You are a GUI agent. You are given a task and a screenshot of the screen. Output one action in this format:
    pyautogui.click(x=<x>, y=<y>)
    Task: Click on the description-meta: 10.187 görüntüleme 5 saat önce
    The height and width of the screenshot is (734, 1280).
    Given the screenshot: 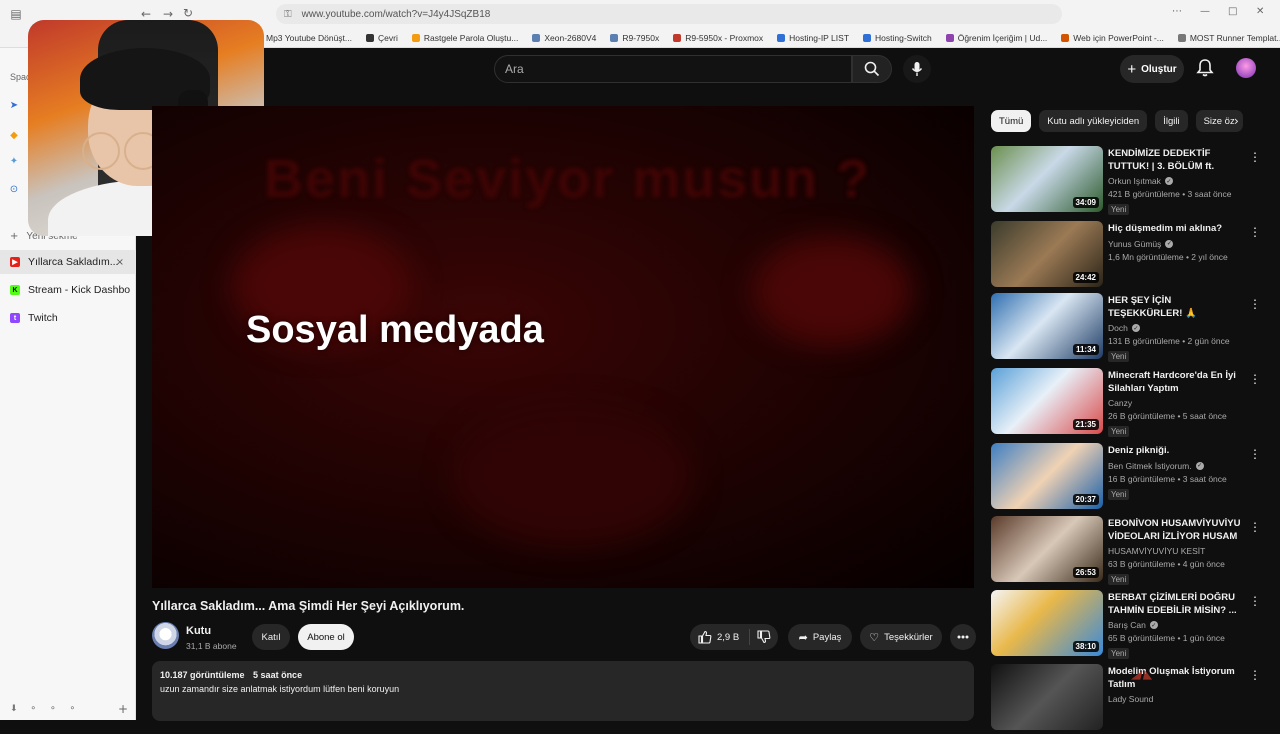 What is the action you would take?
    pyautogui.click(x=563, y=675)
    